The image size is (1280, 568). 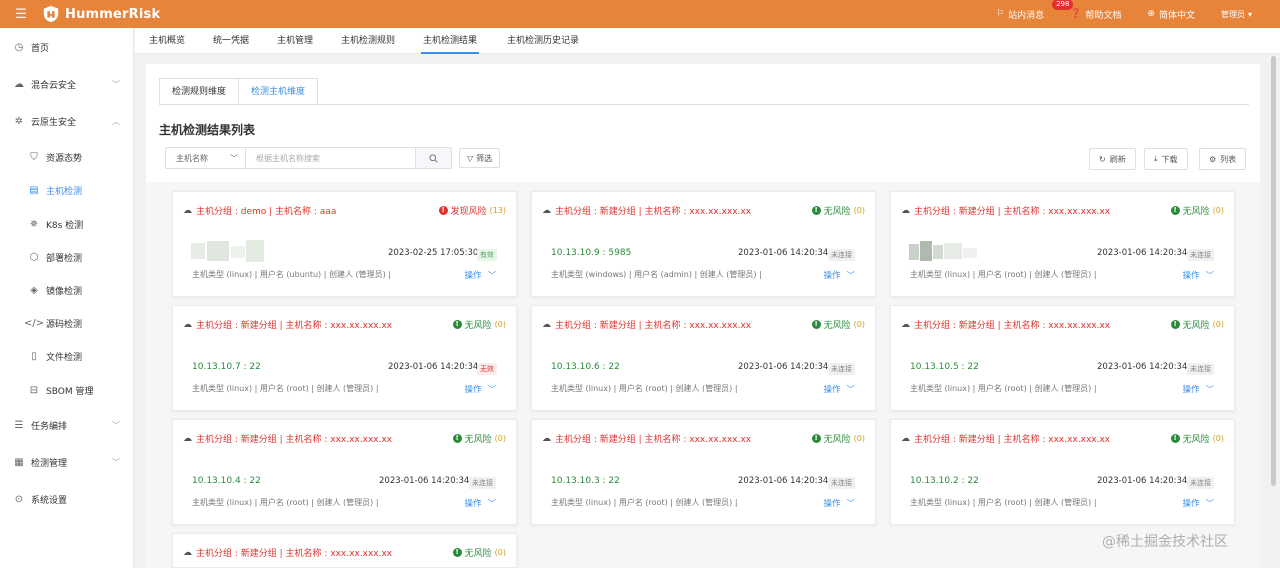 I want to click on columns-button: ⚙ 列表, so click(x=1223, y=159).